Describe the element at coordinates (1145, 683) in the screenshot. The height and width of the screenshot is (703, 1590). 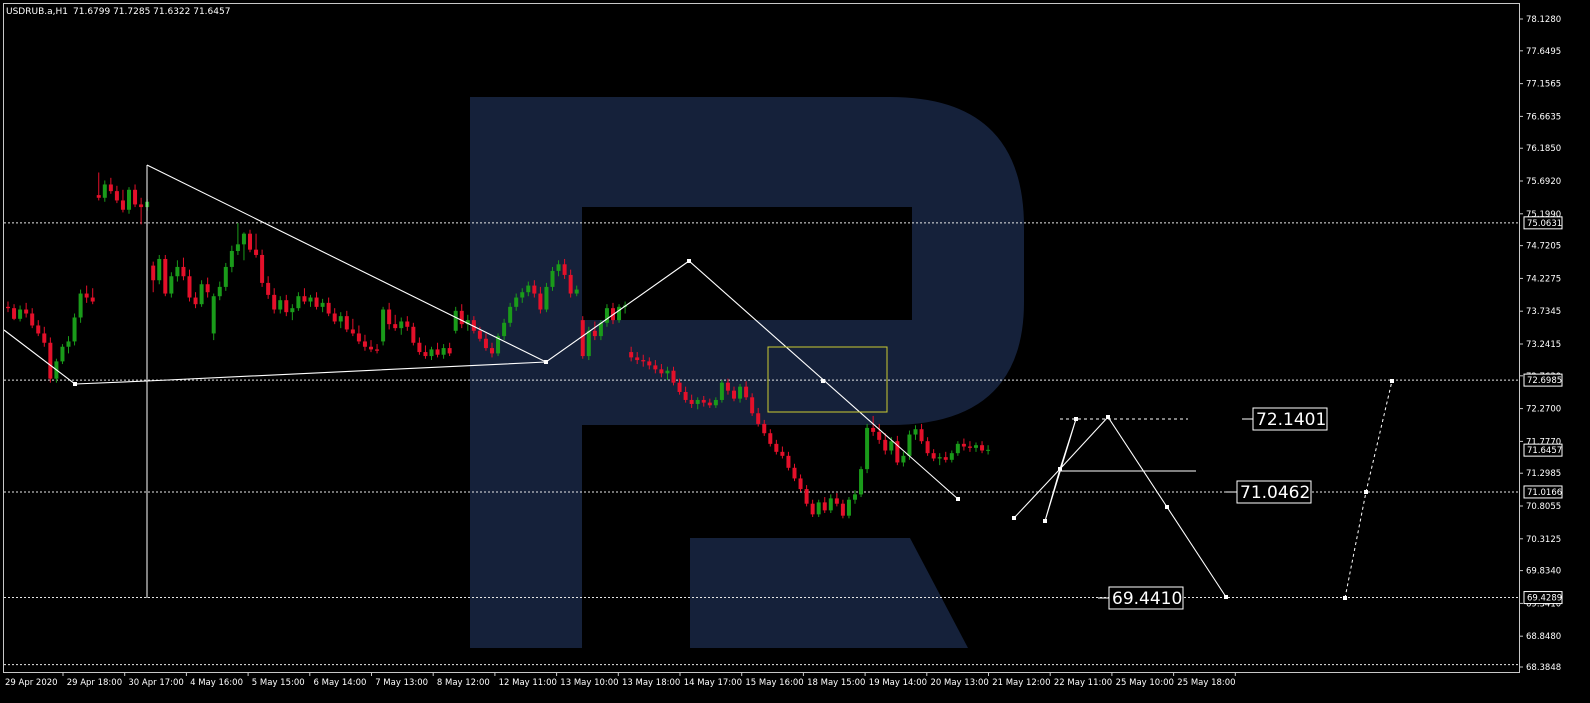
I see `x-tick-label: 25 May 10:00` at that location.